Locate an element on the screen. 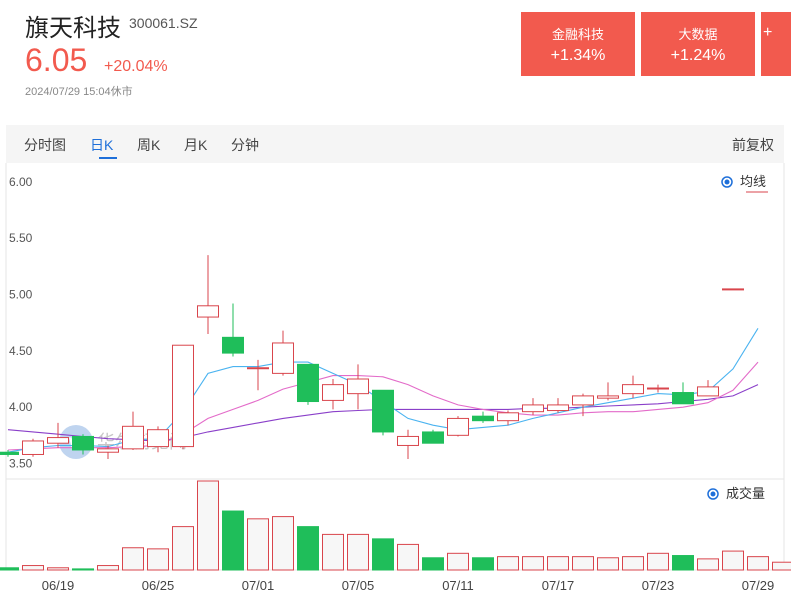 This screenshot has height=602, width=791. tab-weekly-k: 周K is located at coordinates (148, 145).